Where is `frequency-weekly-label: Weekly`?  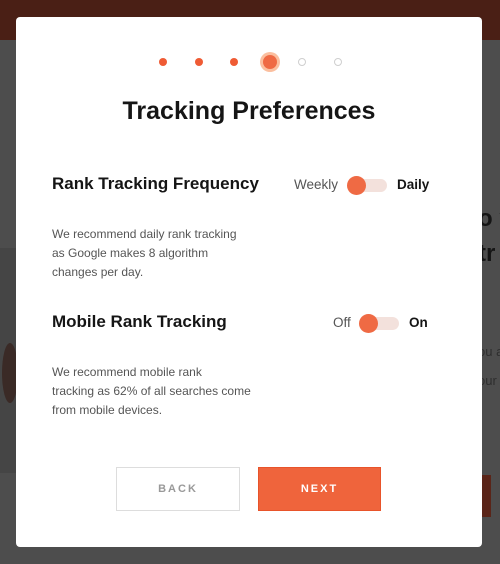 frequency-weekly-label: Weekly is located at coordinates (316, 184).